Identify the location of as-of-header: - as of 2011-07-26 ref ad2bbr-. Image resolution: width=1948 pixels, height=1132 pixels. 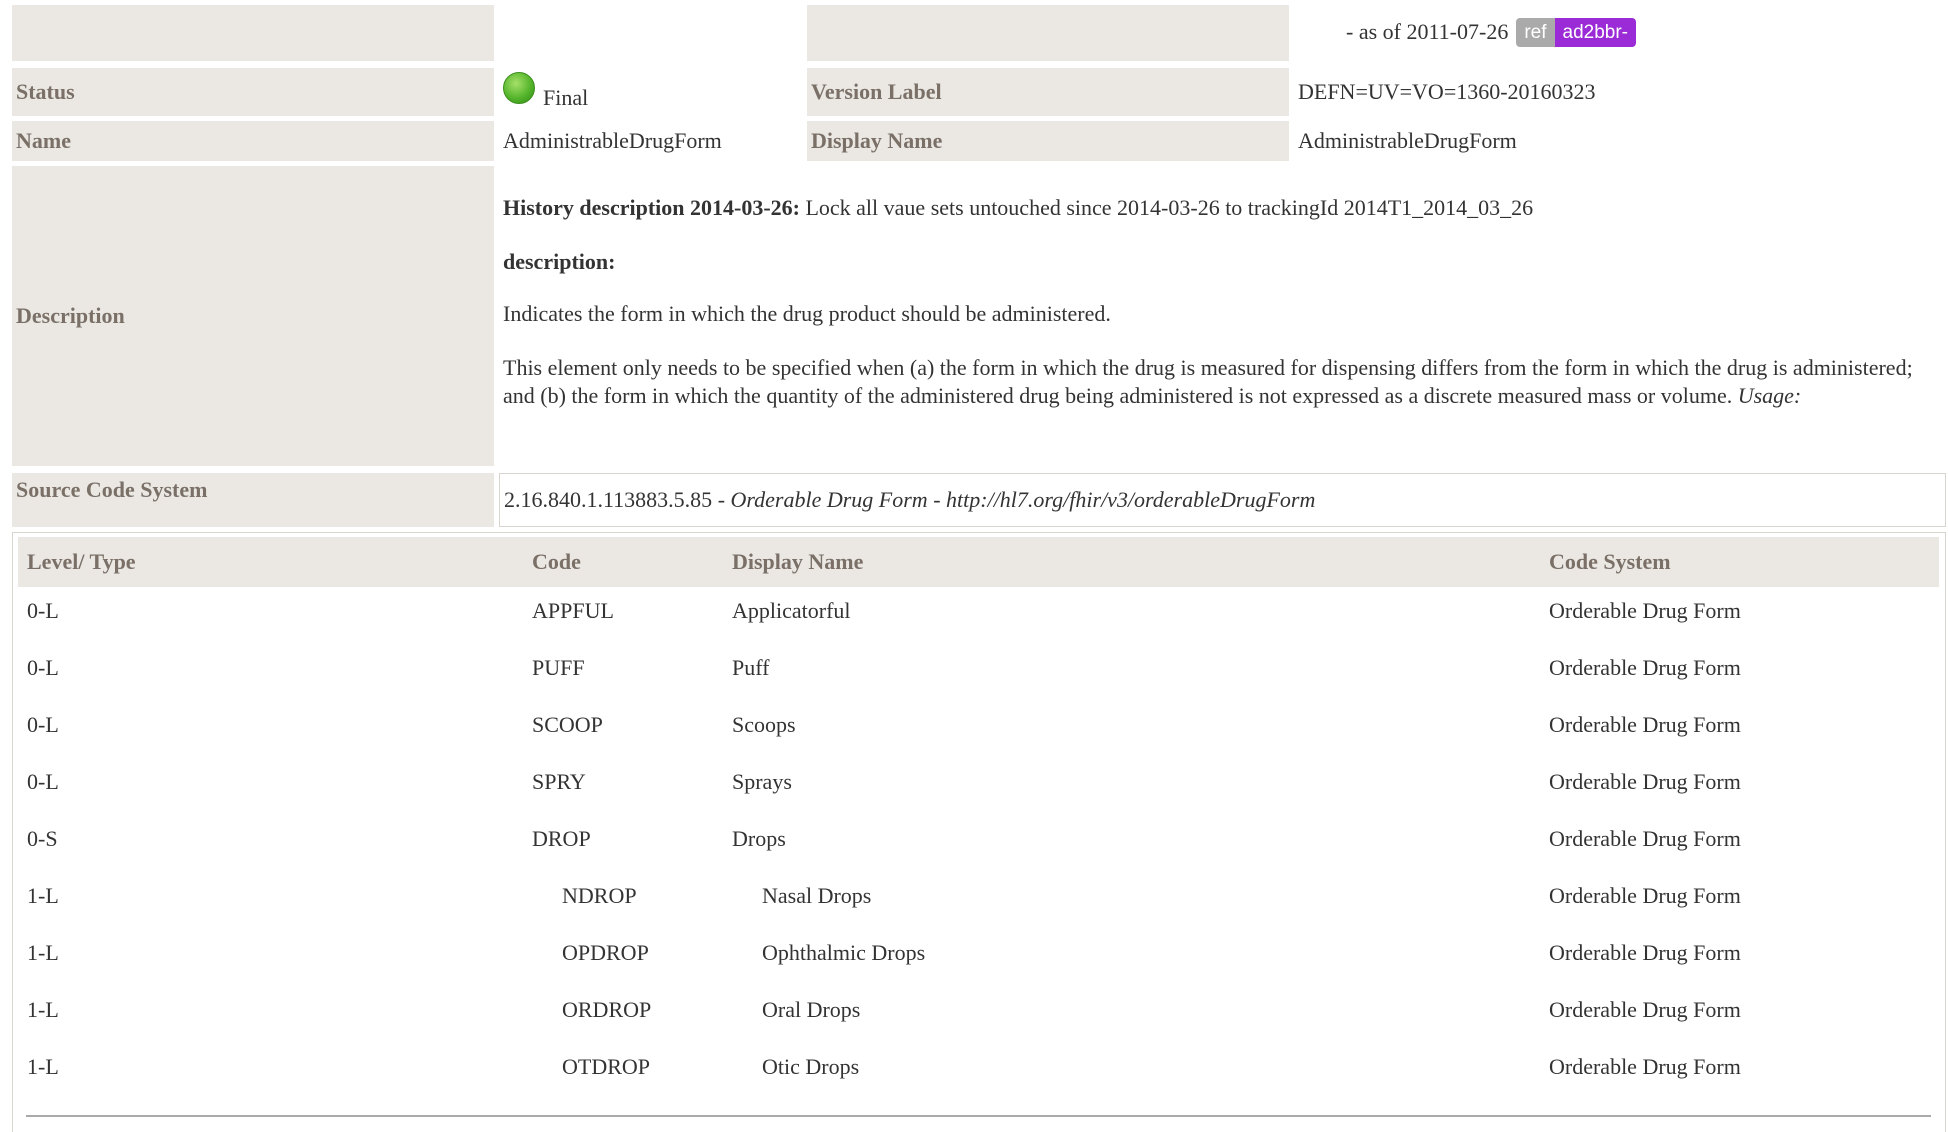
(1491, 32).